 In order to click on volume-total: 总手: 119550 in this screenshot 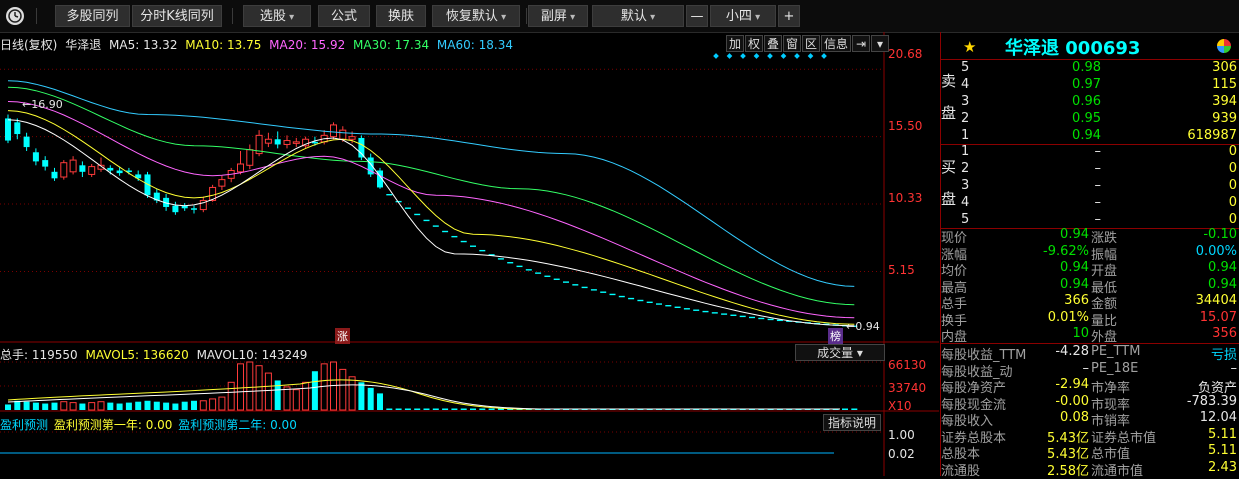, I will do `click(39, 355)`.